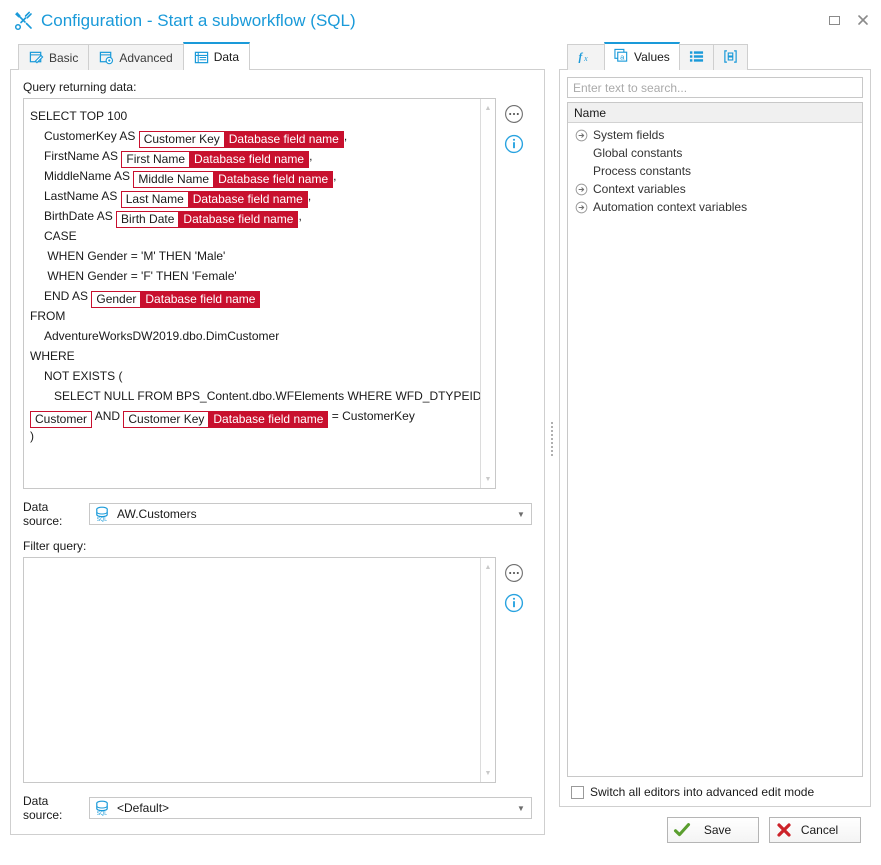 The height and width of the screenshot is (865, 881). I want to click on field-token-name: Customer, so click(61, 419).